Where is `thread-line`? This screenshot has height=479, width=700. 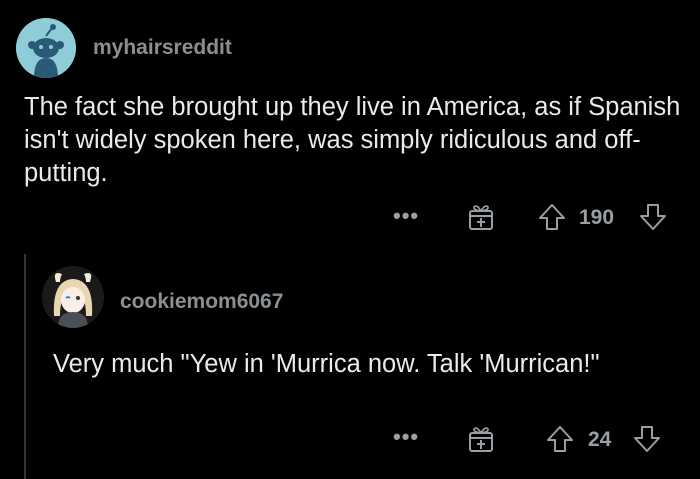
thread-line is located at coordinates (25, 366).